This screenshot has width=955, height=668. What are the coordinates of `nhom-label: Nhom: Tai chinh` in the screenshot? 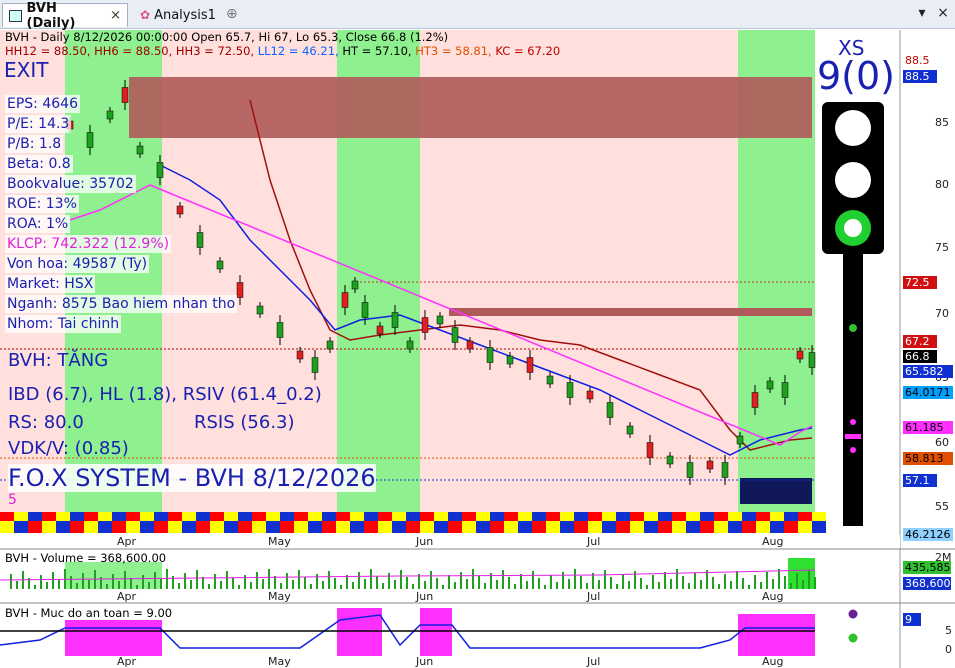 It's located at (63, 324).